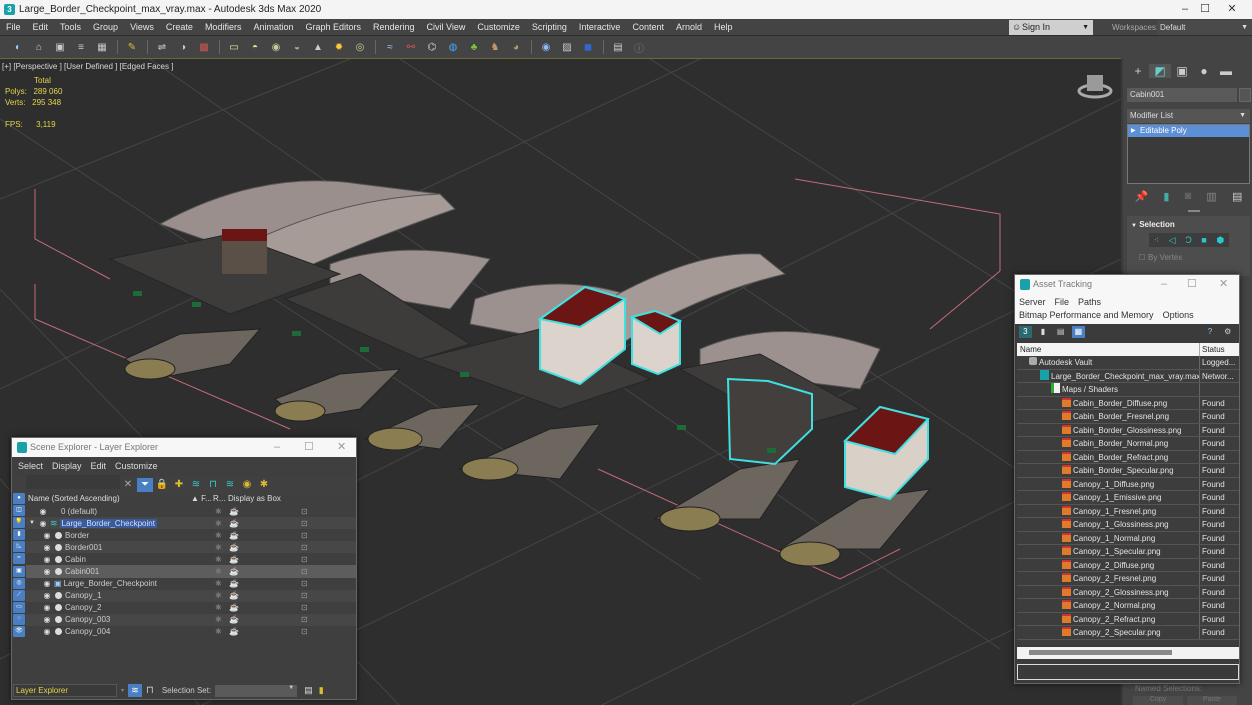 The height and width of the screenshot is (705, 1252). Describe the element at coordinates (1188, 116) in the screenshot. I see `modifier-list-dropdown: Modifier List ▼` at that location.